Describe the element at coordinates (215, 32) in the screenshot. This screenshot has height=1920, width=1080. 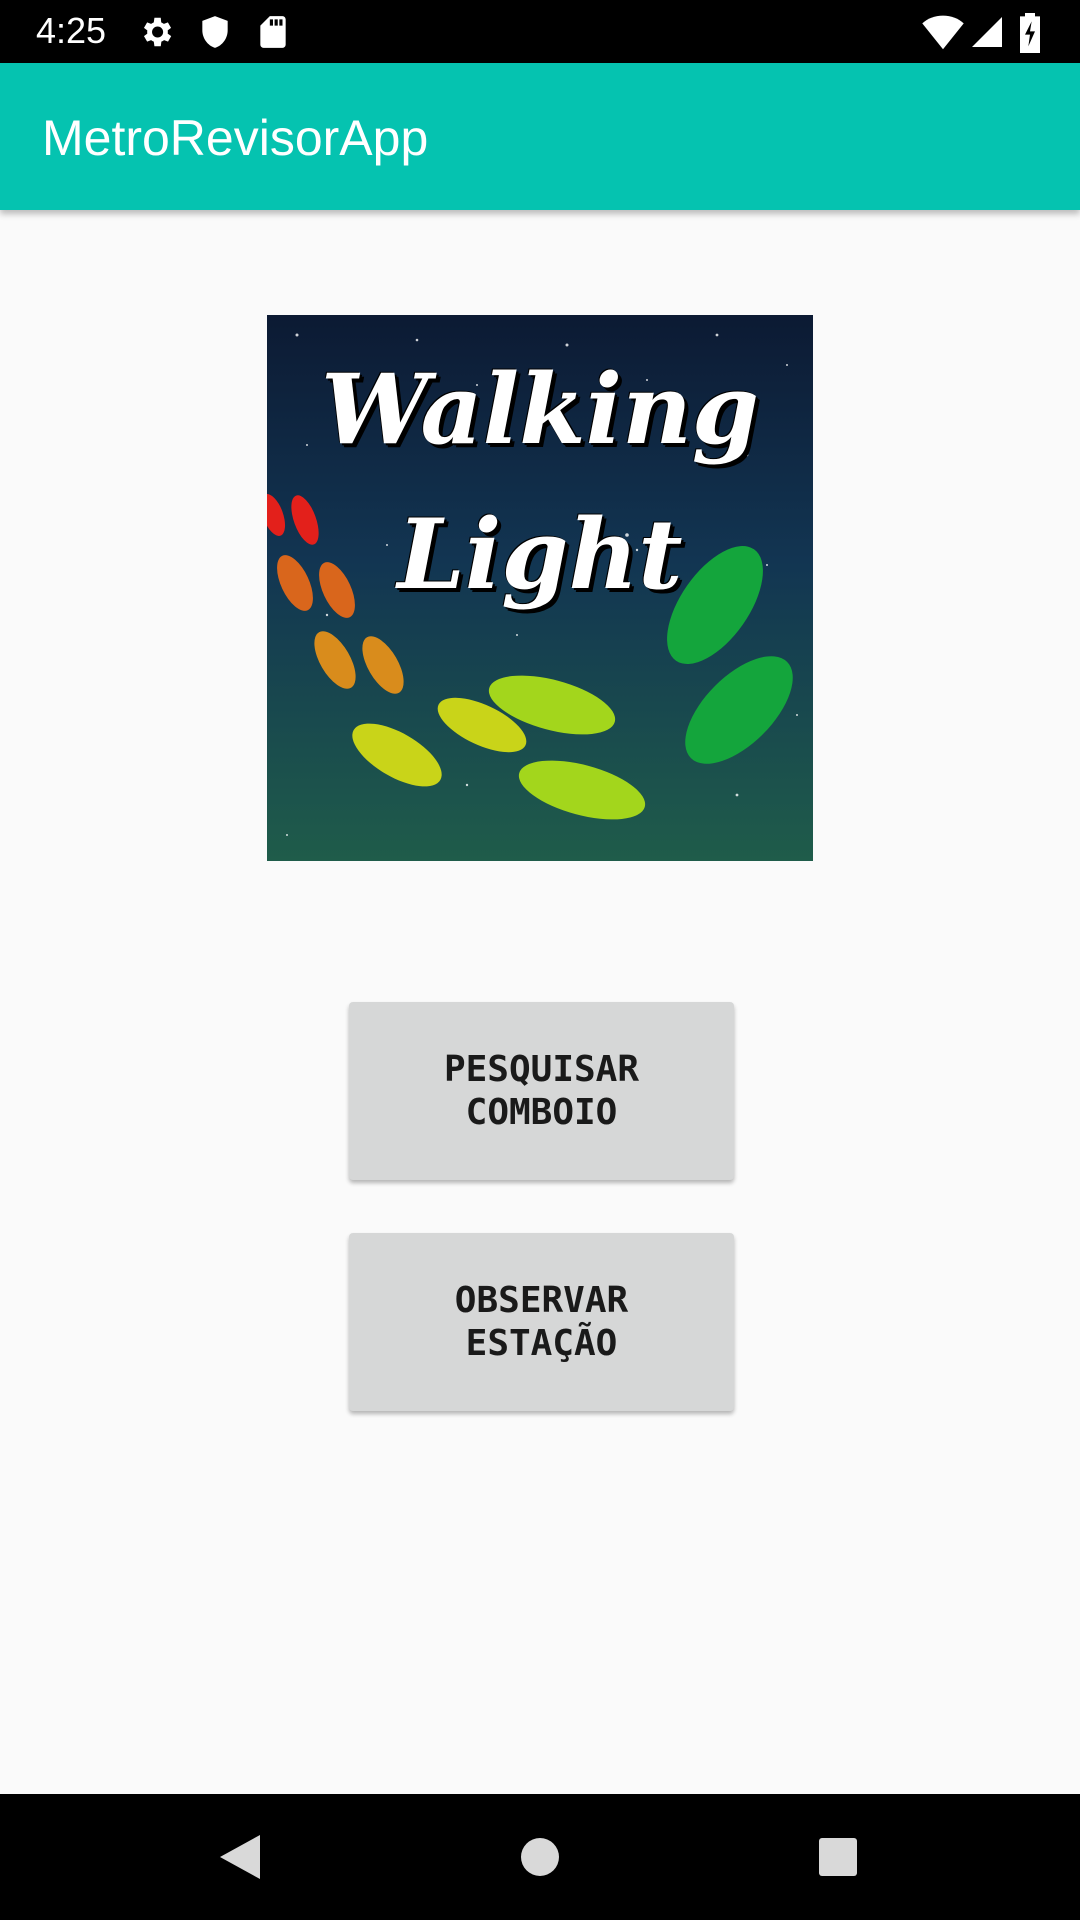
I see `shield-icon` at that location.